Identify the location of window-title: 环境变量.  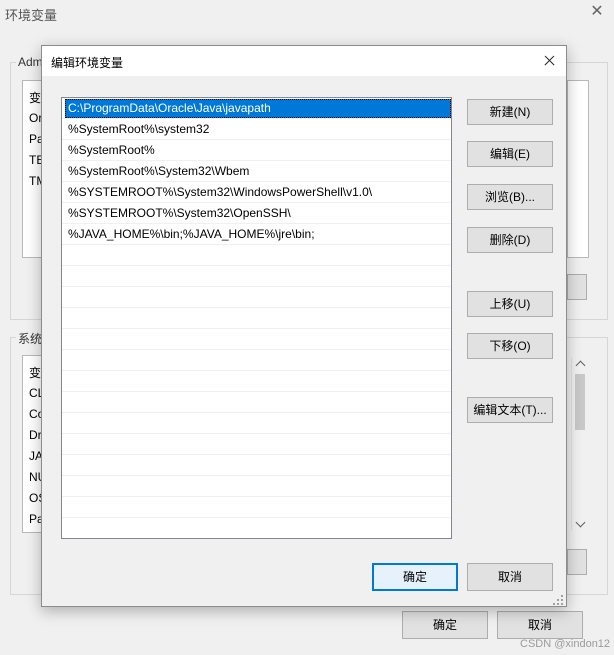
(31, 15).